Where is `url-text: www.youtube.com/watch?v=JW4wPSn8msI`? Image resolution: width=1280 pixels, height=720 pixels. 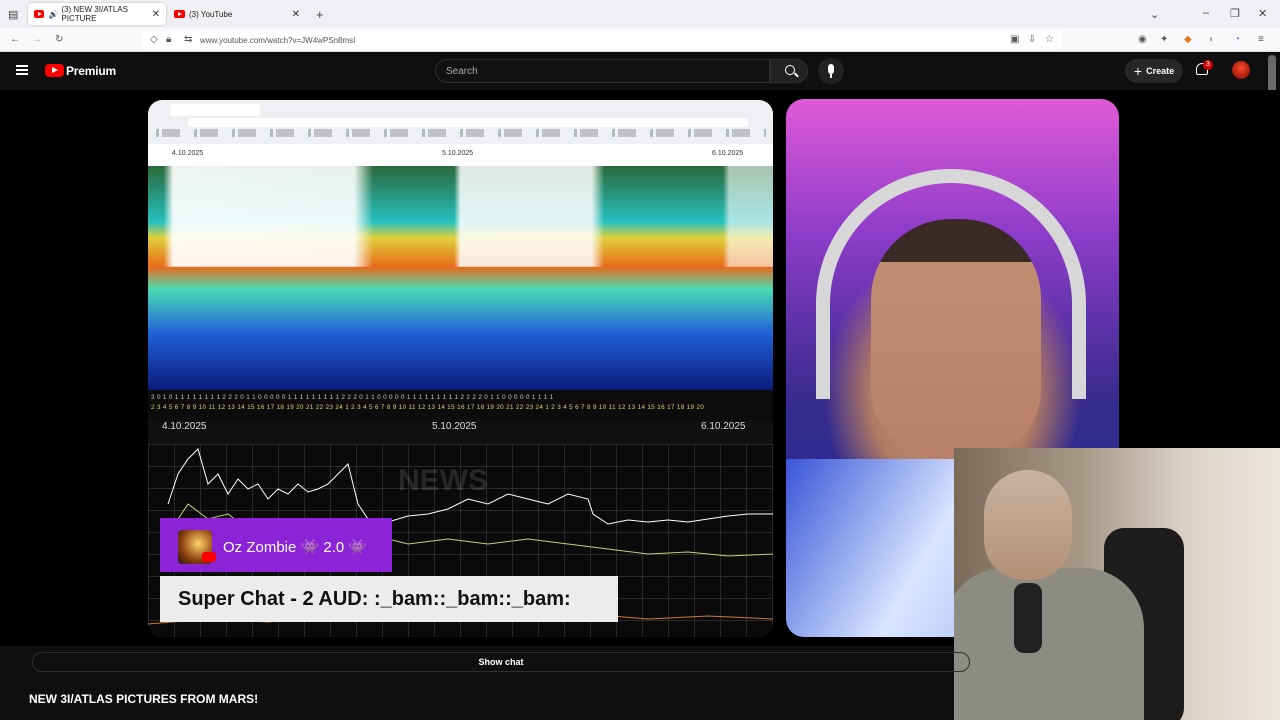
url-text: www.youtube.com/watch?v=JW4wPSn8msI is located at coordinates (278, 40).